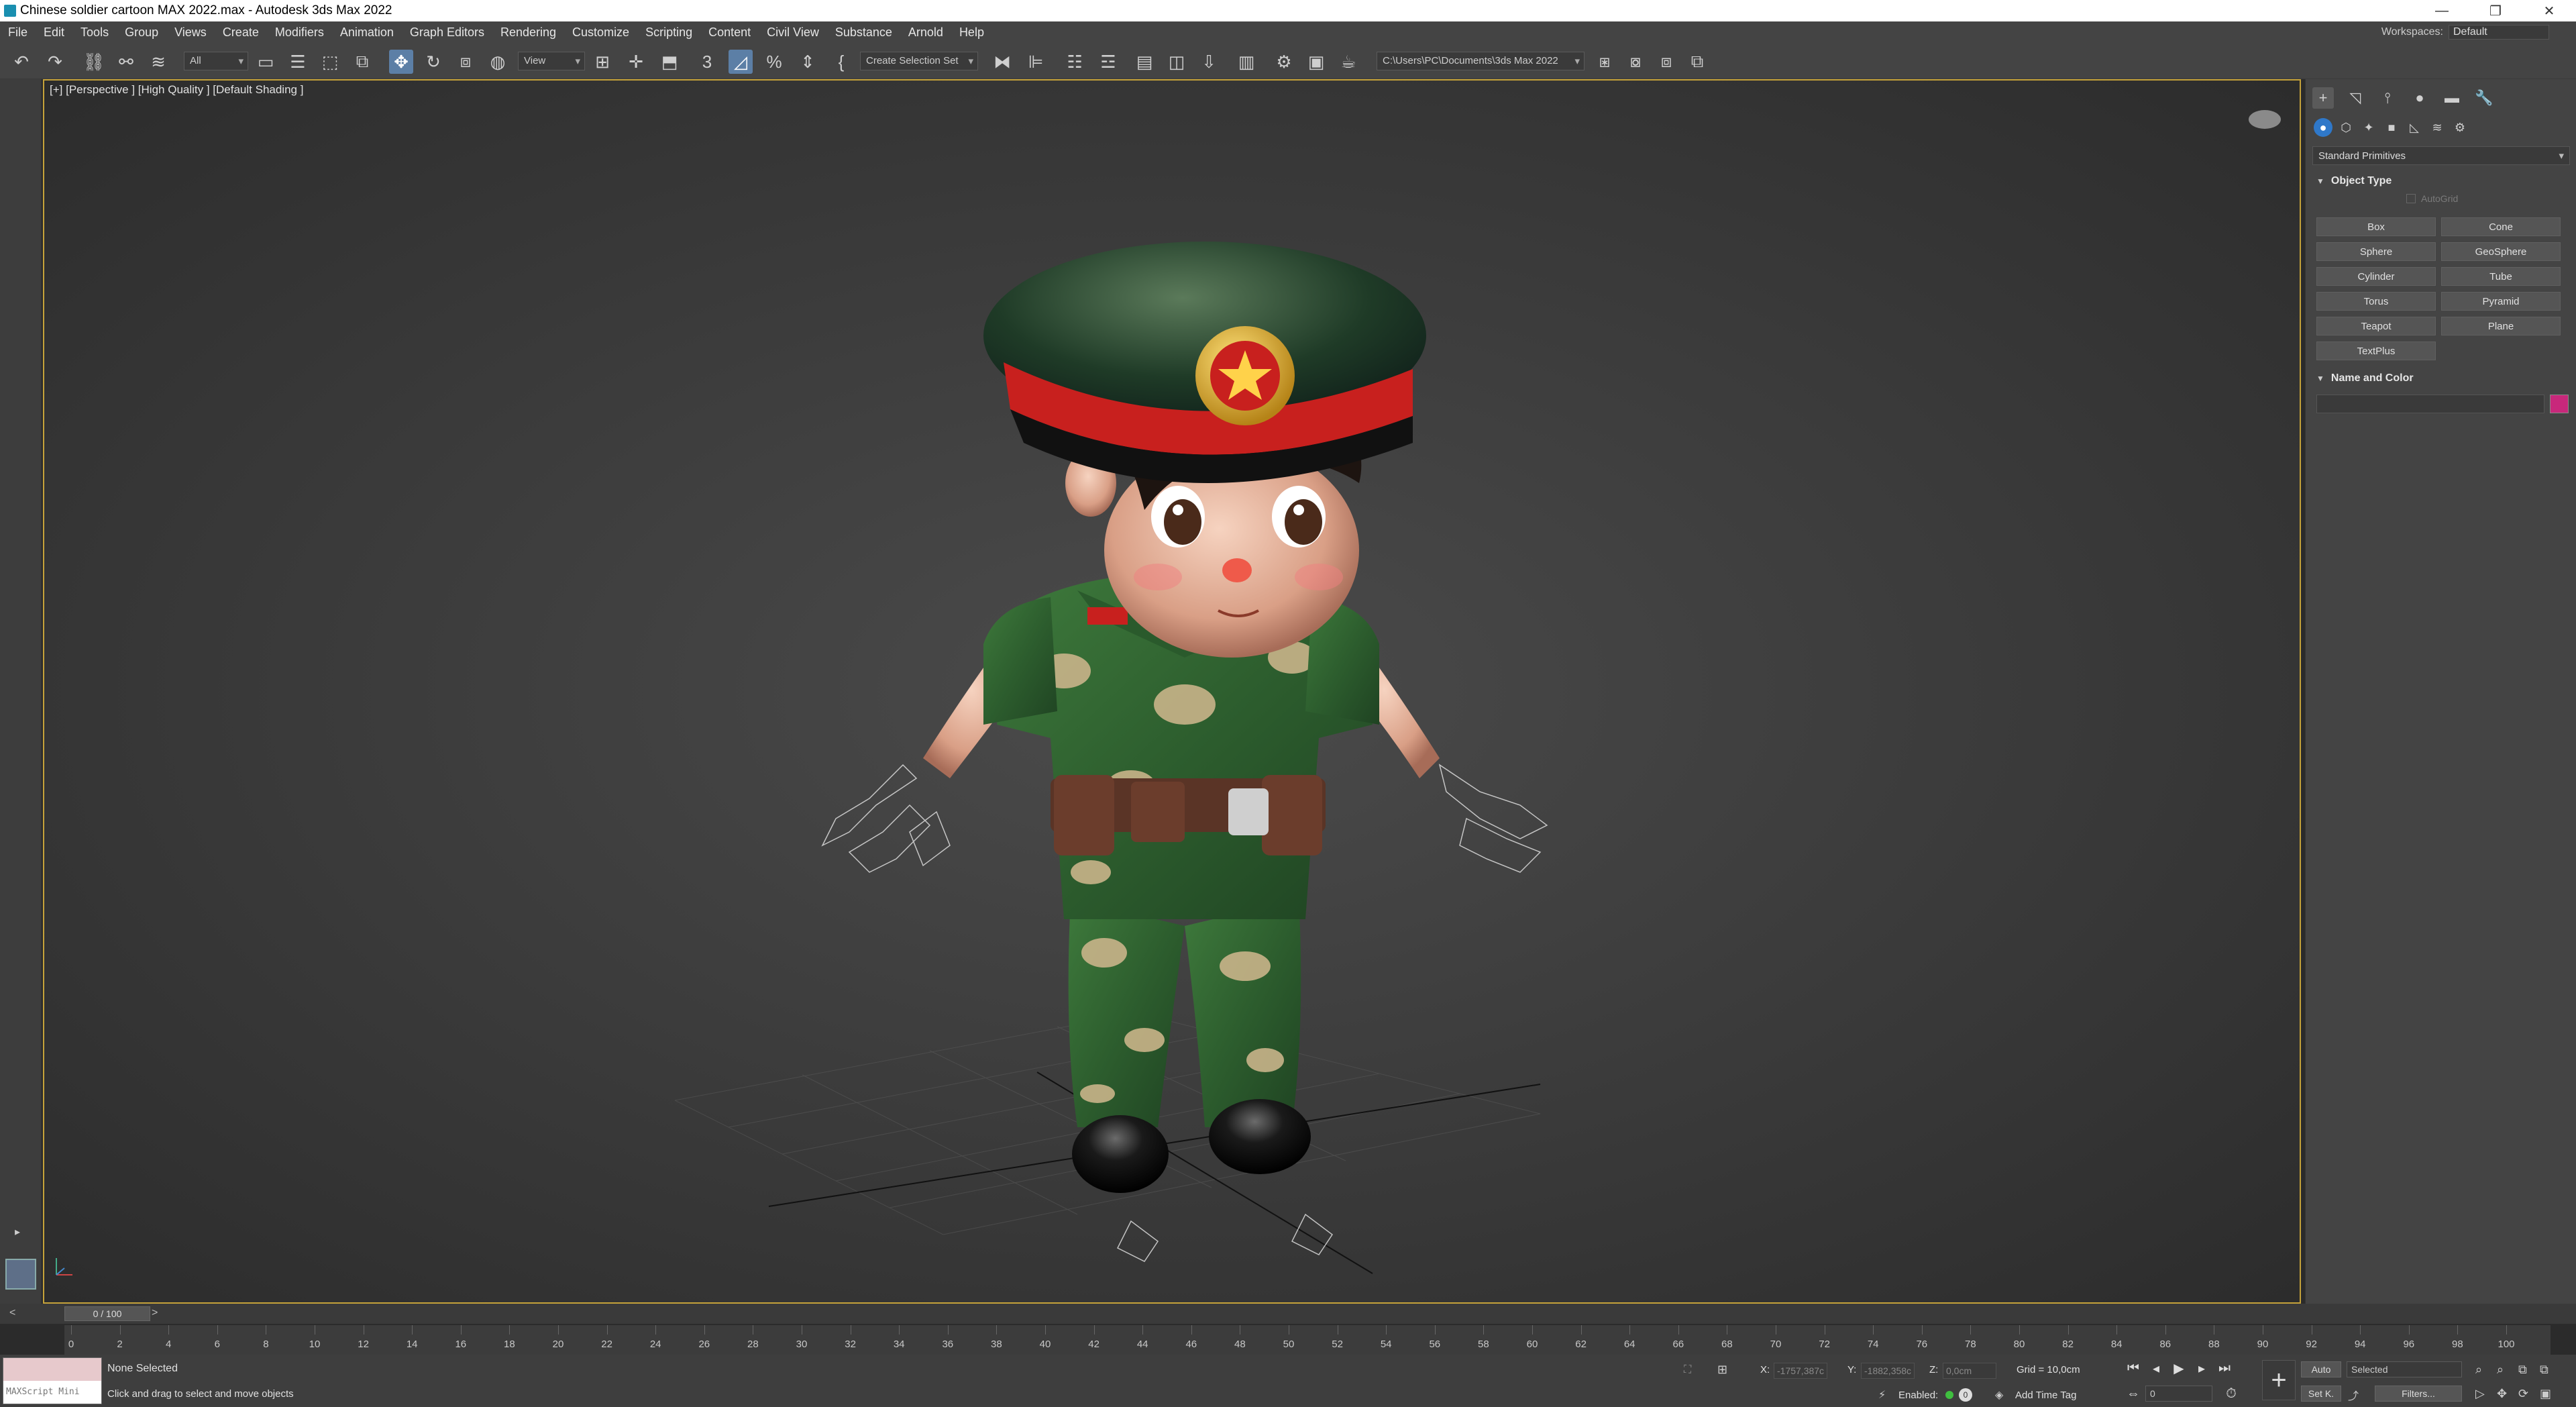  I want to click on display-tab-icon: ▬, so click(2452, 98).